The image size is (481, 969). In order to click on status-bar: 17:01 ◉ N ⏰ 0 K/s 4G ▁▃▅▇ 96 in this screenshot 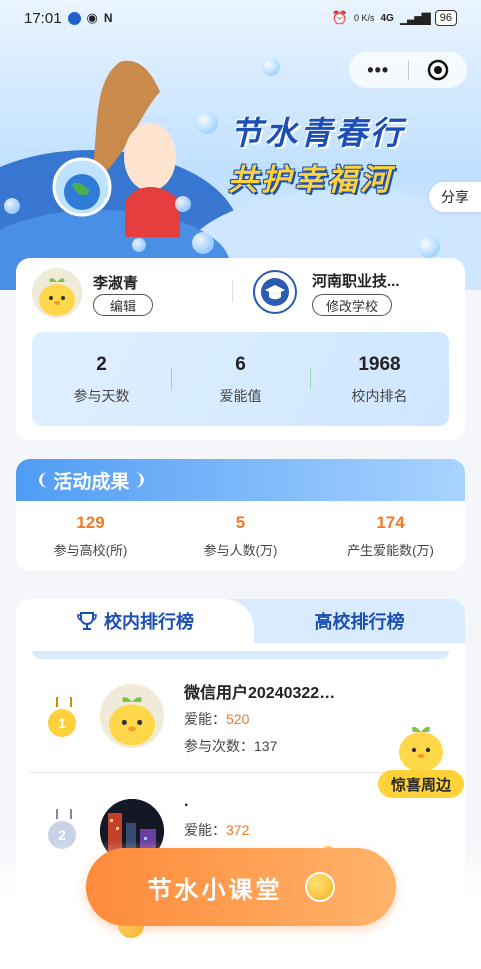, I will do `click(240, 18)`.